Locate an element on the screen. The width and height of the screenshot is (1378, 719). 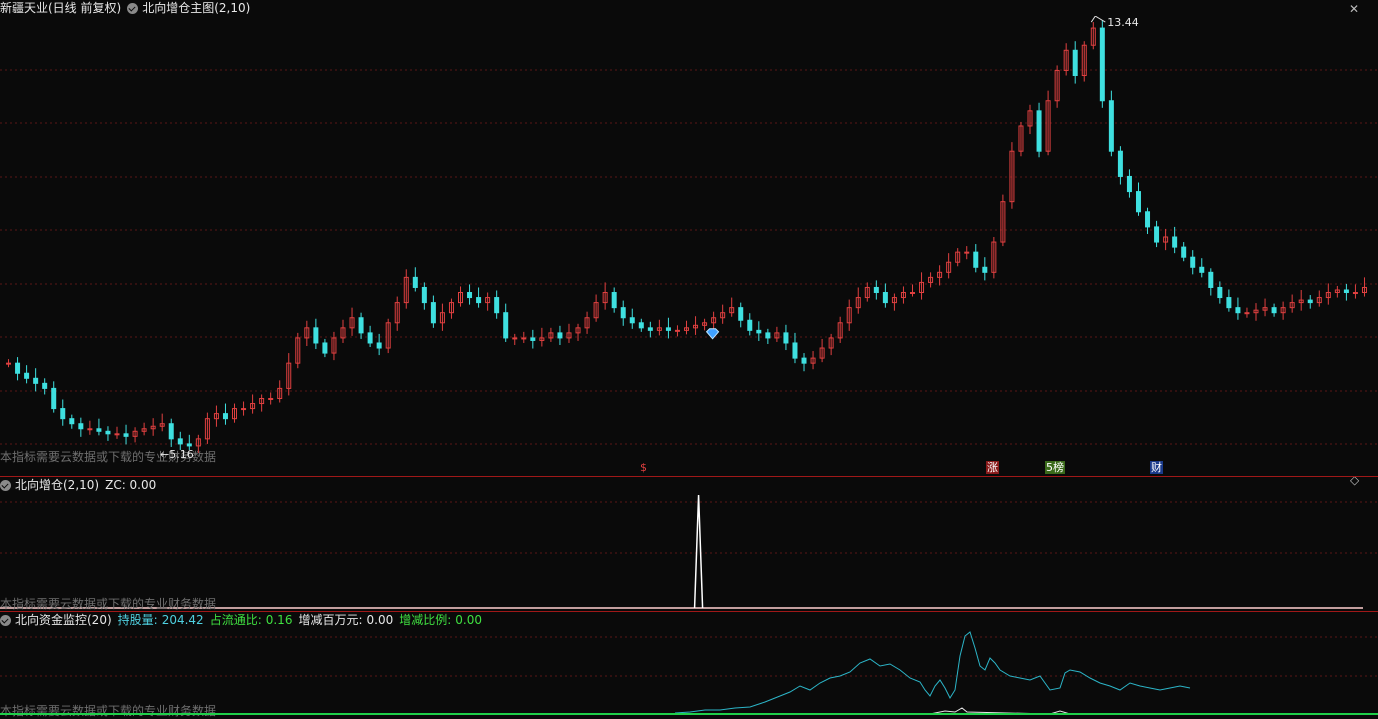
marker-cai: 财 is located at coordinates (1156, 467).